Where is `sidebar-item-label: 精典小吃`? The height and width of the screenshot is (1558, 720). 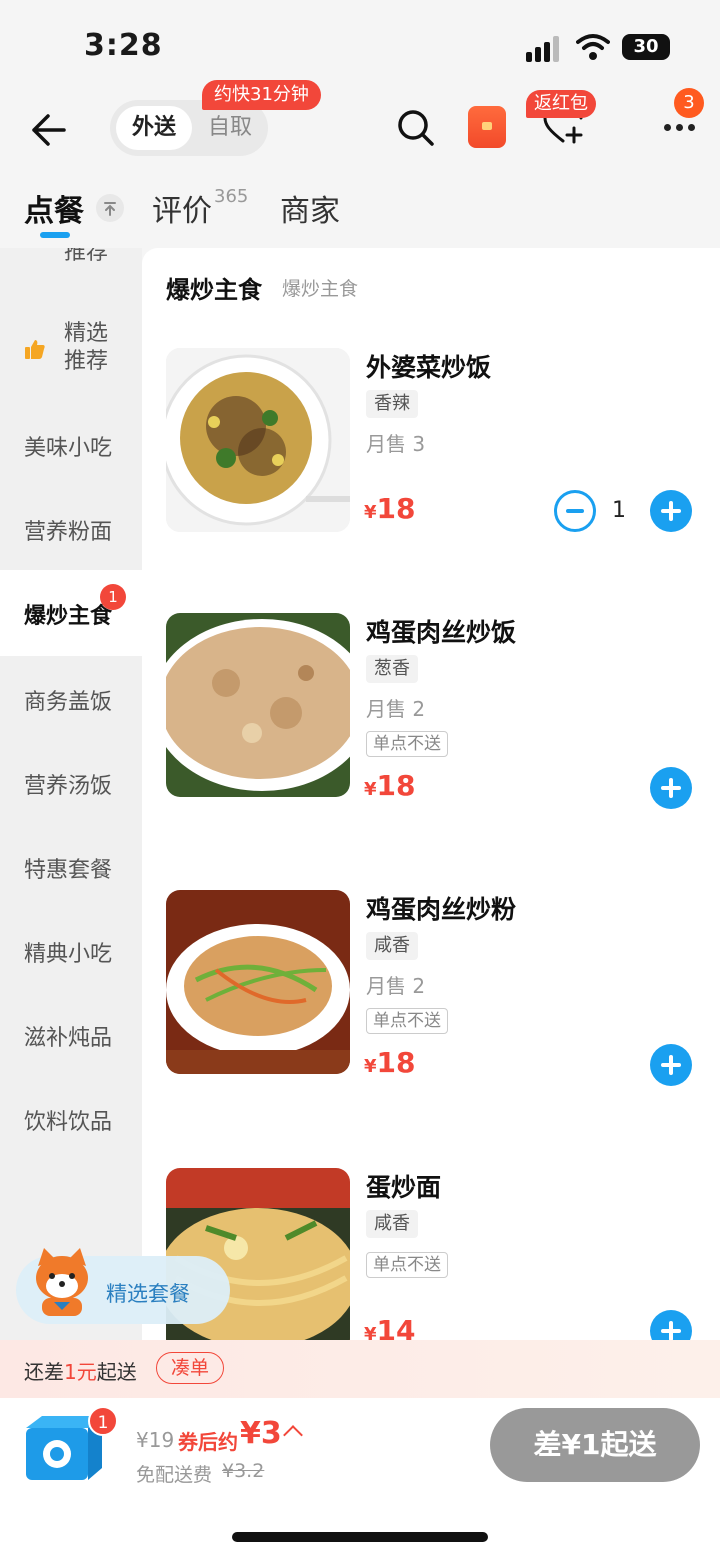
sidebar-item-label: 精典小吃 is located at coordinates (68, 954).